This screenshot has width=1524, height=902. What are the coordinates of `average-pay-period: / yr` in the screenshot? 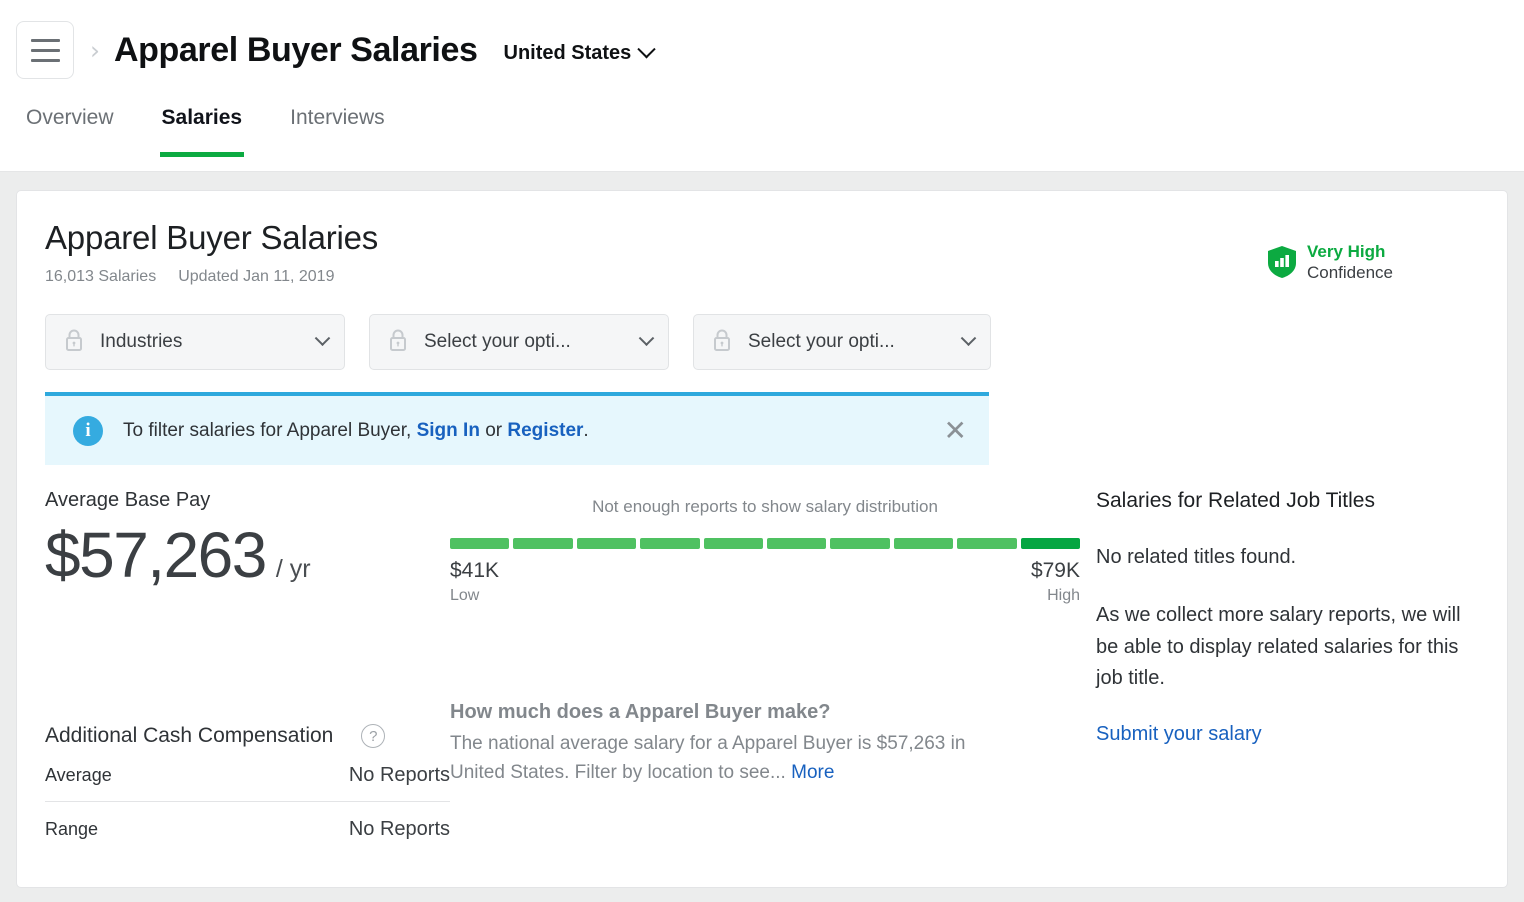 It's located at (293, 569).